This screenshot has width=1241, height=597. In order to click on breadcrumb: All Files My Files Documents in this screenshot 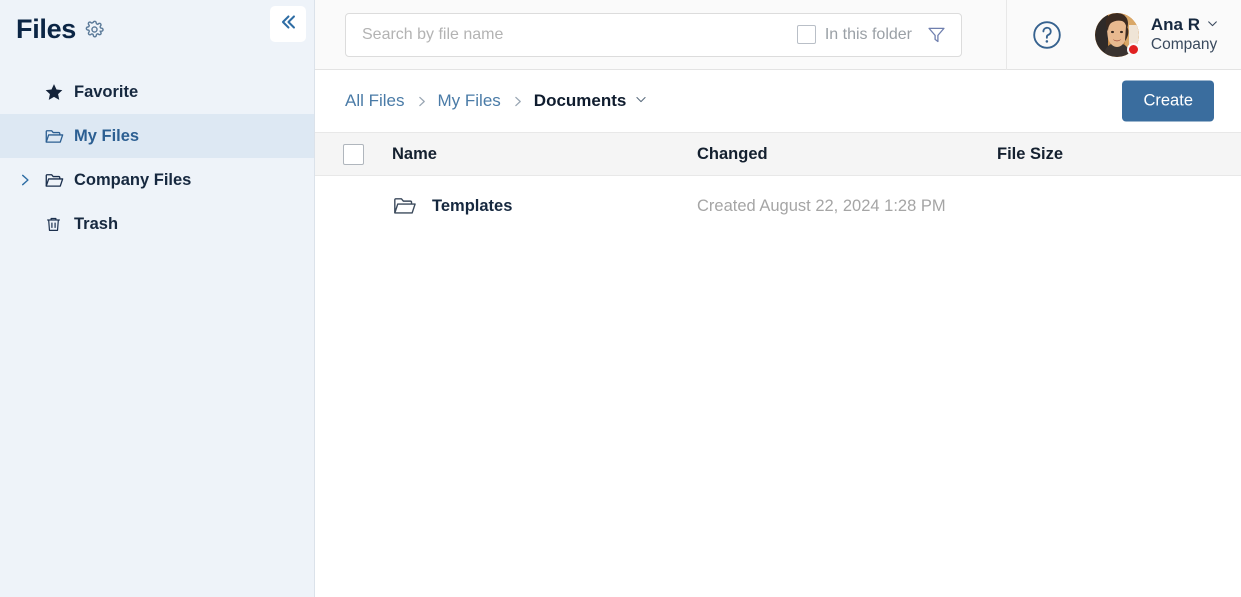, I will do `click(496, 101)`.